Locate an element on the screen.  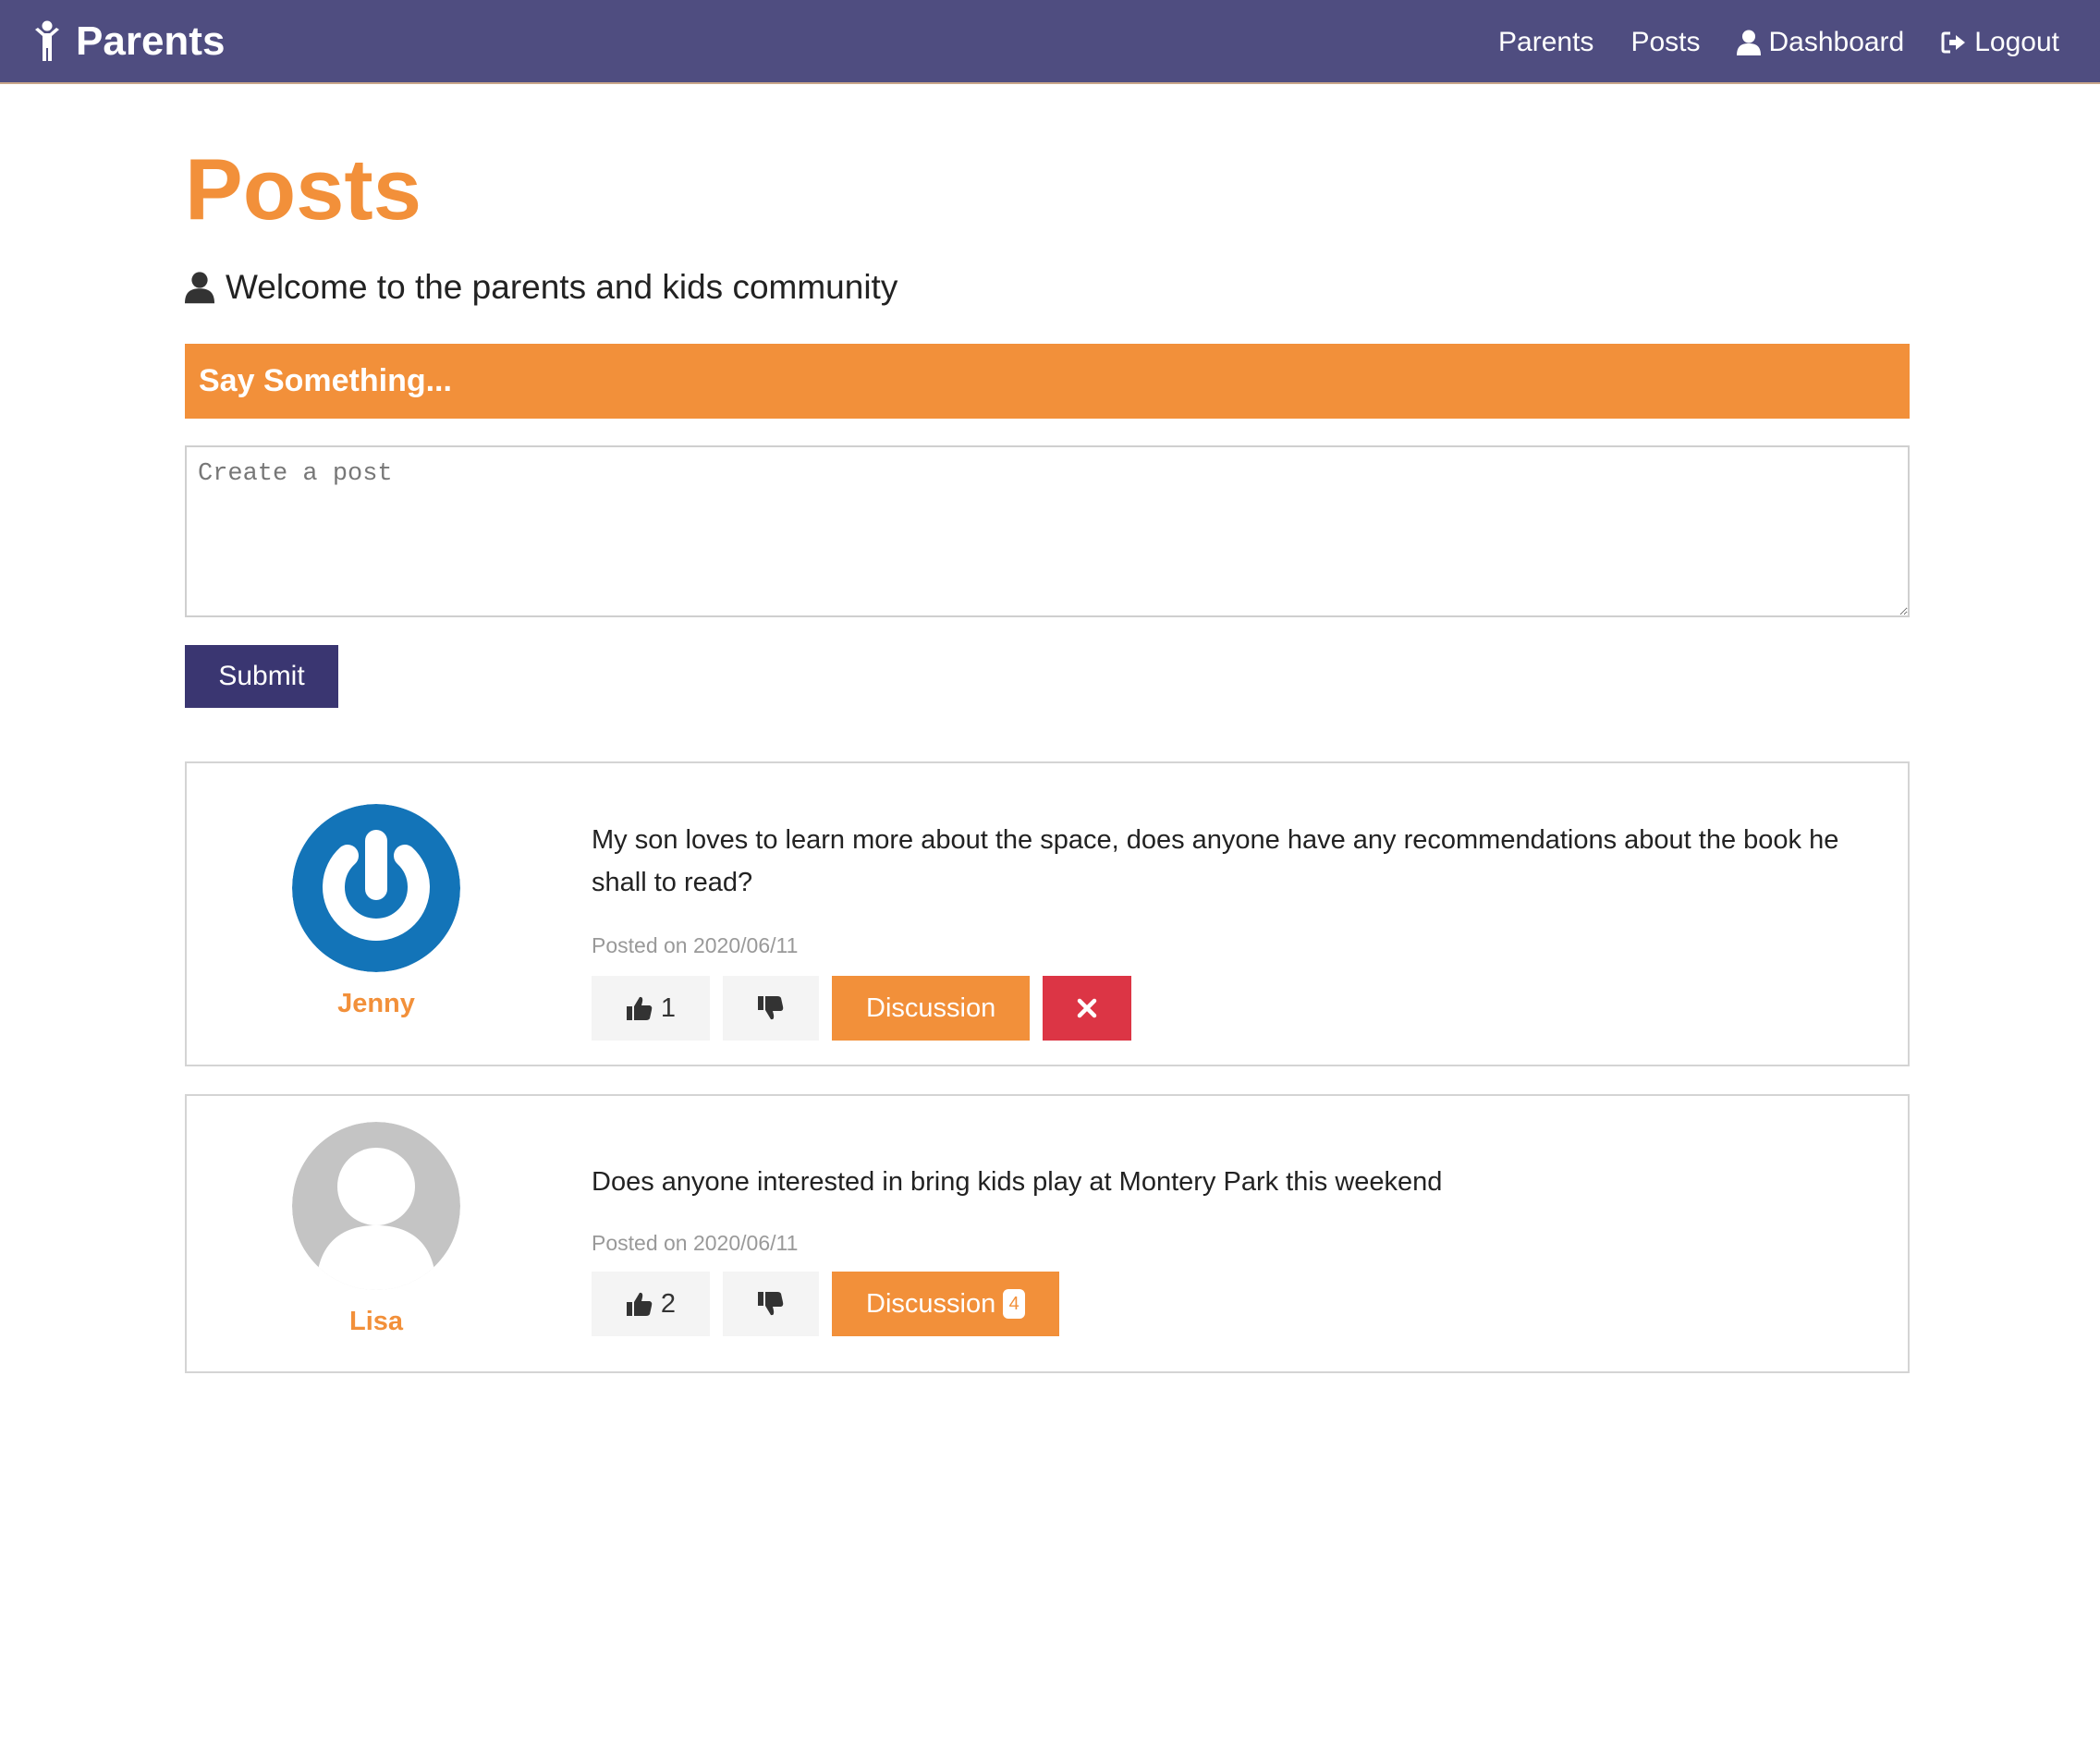
nav-logout-label: Logout is located at coordinates (2017, 41).